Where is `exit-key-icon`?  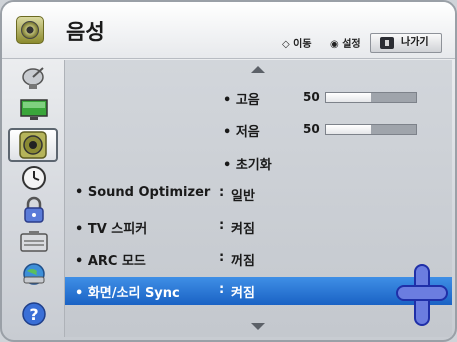 exit-key-icon is located at coordinates (387, 43).